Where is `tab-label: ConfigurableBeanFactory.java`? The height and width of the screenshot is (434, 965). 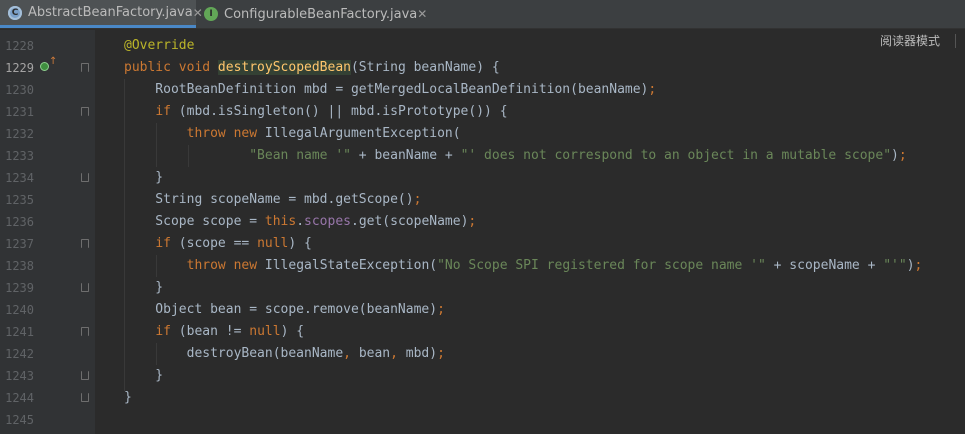
tab-label: ConfigurableBeanFactory.java is located at coordinates (321, 14).